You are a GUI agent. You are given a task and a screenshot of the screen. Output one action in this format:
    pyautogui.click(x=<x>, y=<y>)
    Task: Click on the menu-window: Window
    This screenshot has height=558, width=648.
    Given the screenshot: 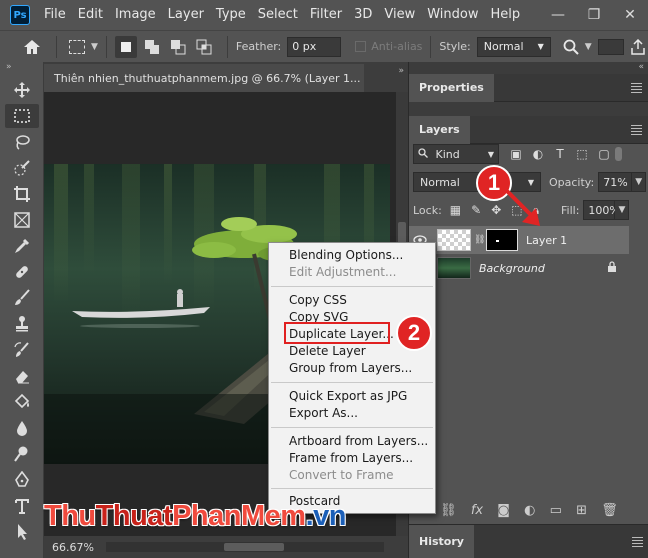 What is the action you would take?
    pyautogui.click(x=452, y=15)
    